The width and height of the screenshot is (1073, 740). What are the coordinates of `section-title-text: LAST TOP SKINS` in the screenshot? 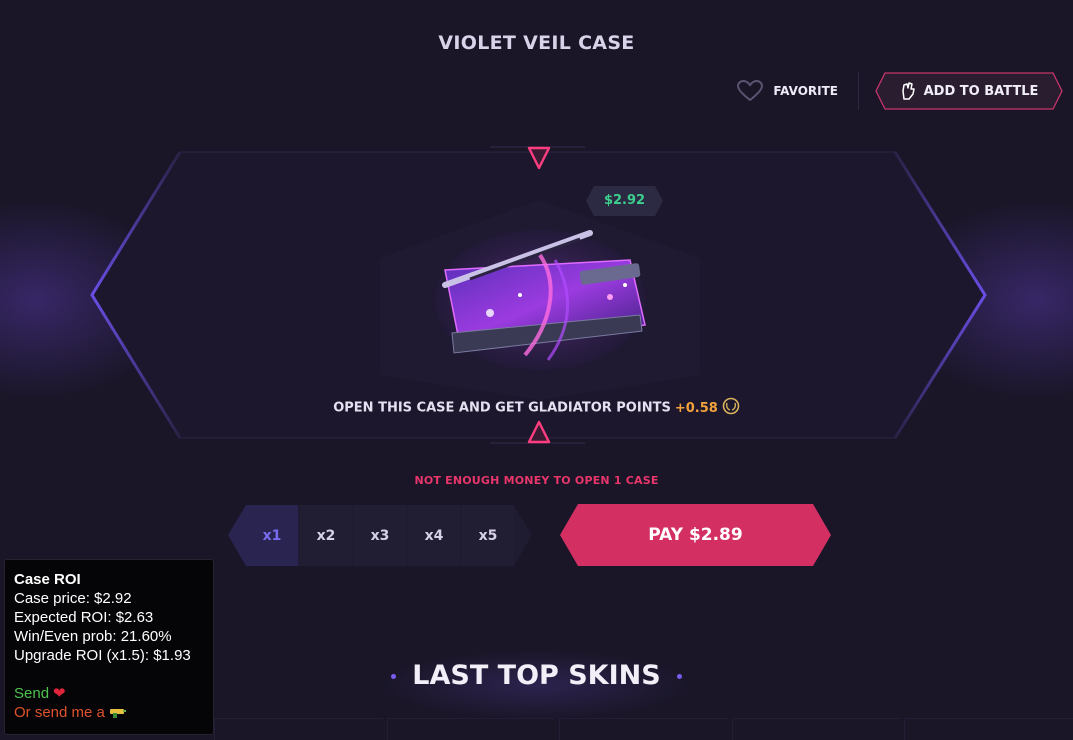 It's located at (536, 675).